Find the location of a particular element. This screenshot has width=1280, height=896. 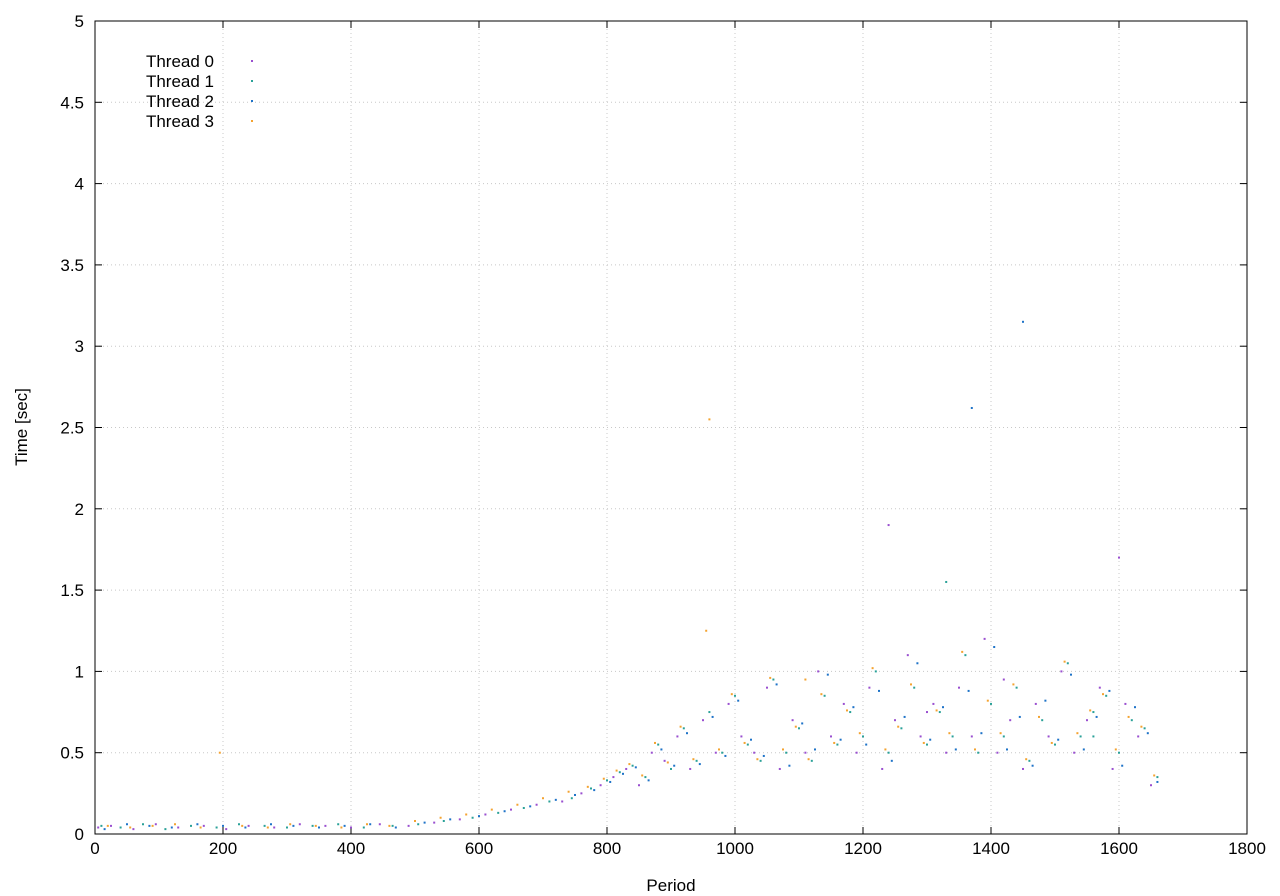

y-tick-label: 3.5 is located at coordinates (72, 265).